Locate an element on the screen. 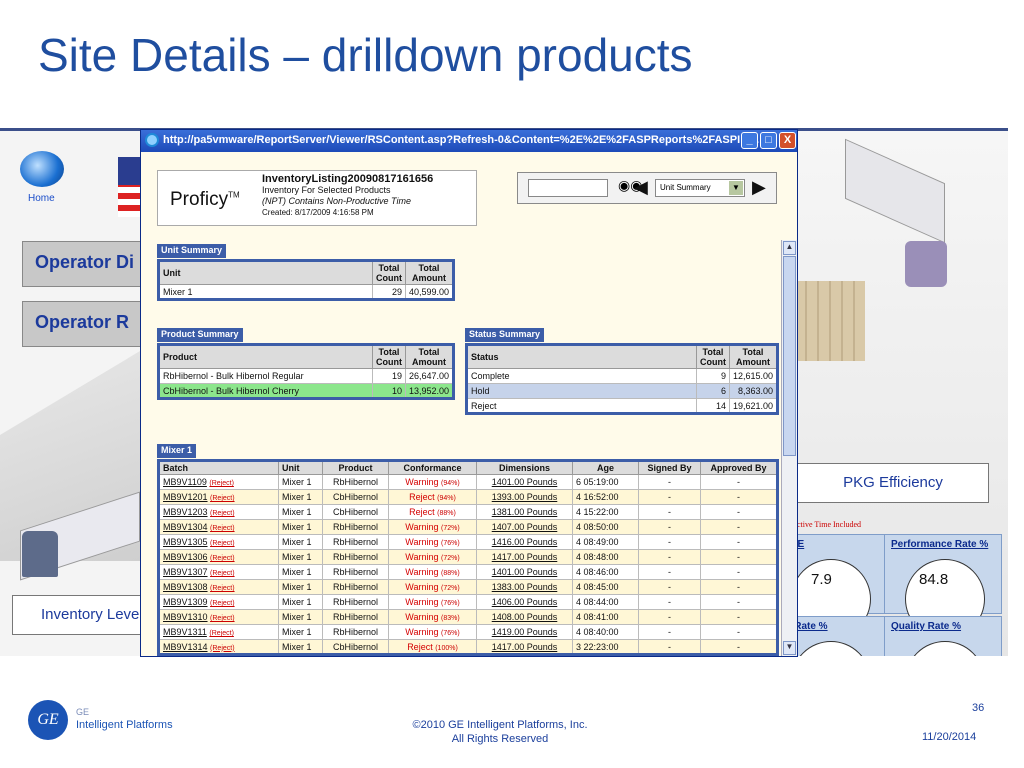 This screenshot has height=768, width=1024. arrow-left-icon: ◀ is located at coordinates (641, 187).